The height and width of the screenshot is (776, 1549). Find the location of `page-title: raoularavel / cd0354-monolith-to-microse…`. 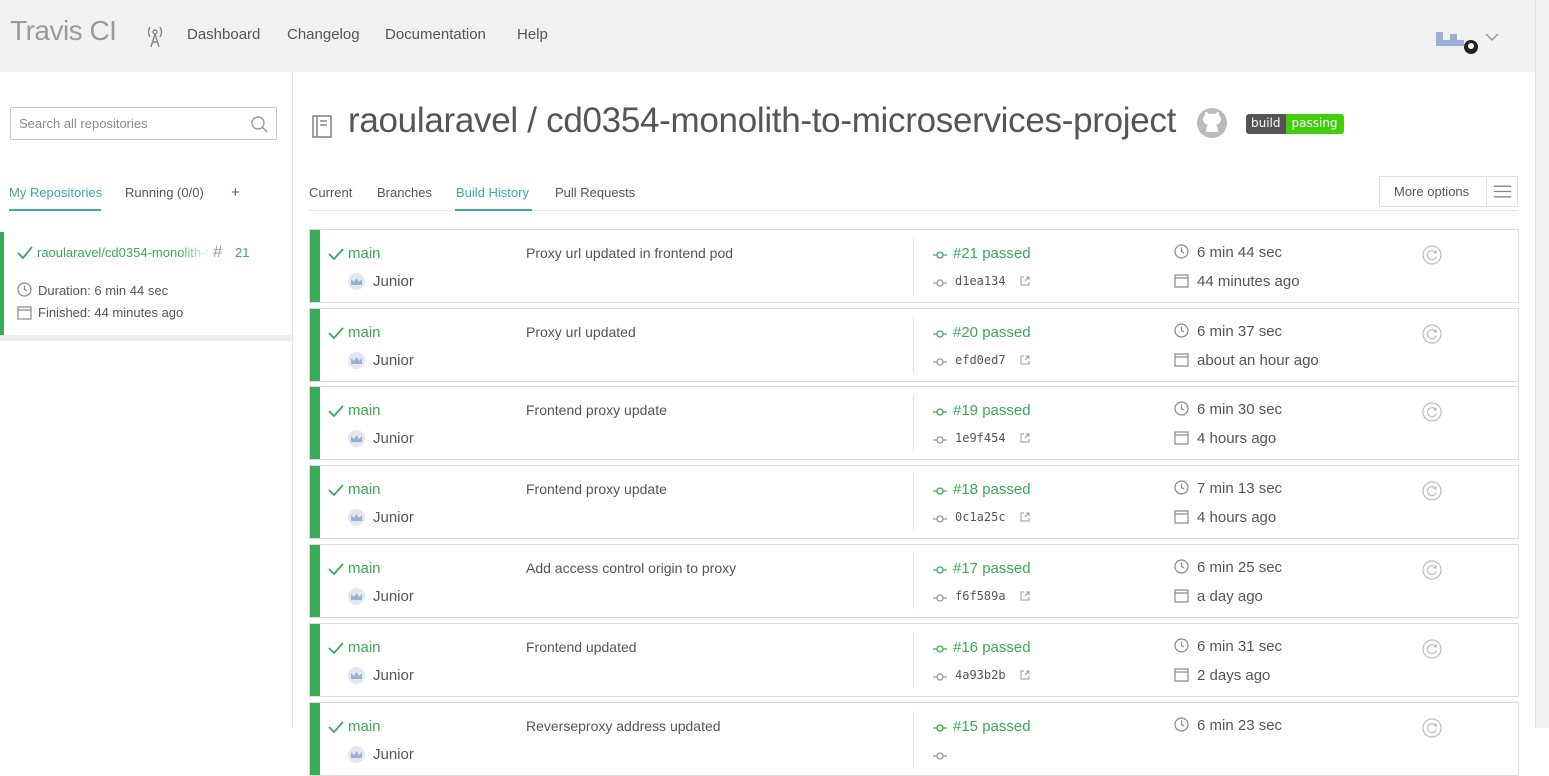

page-title: raoularavel / cd0354-monolith-to-microse… is located at coordinates (762, 120).